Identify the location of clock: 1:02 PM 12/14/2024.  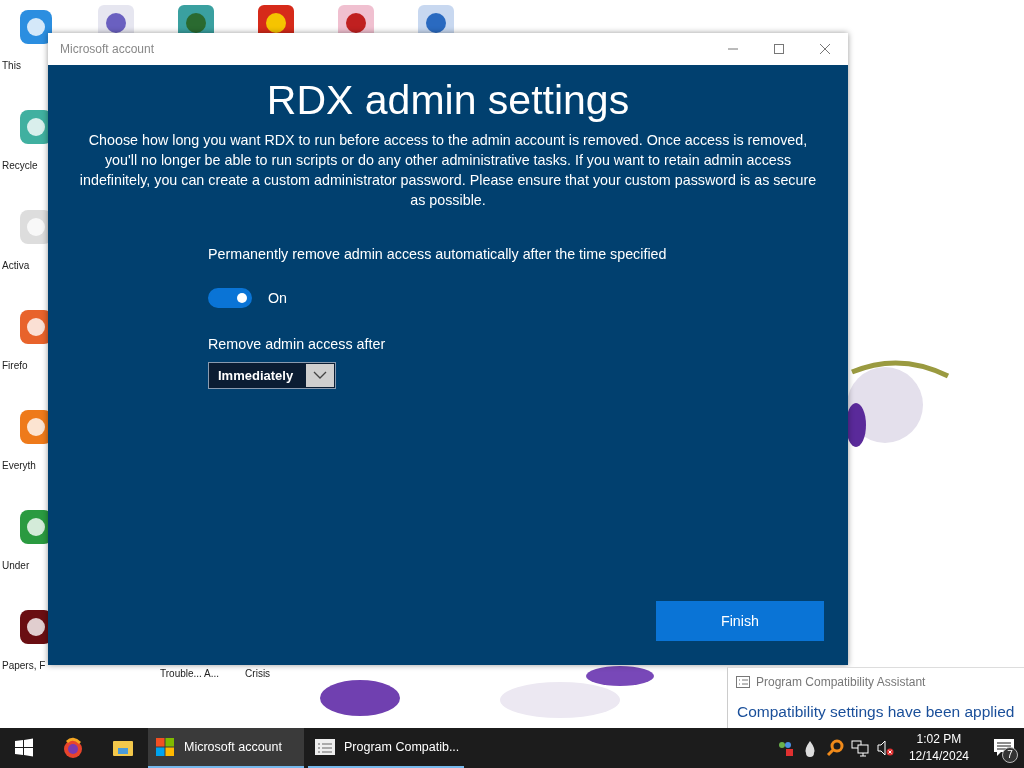
(938, 748).